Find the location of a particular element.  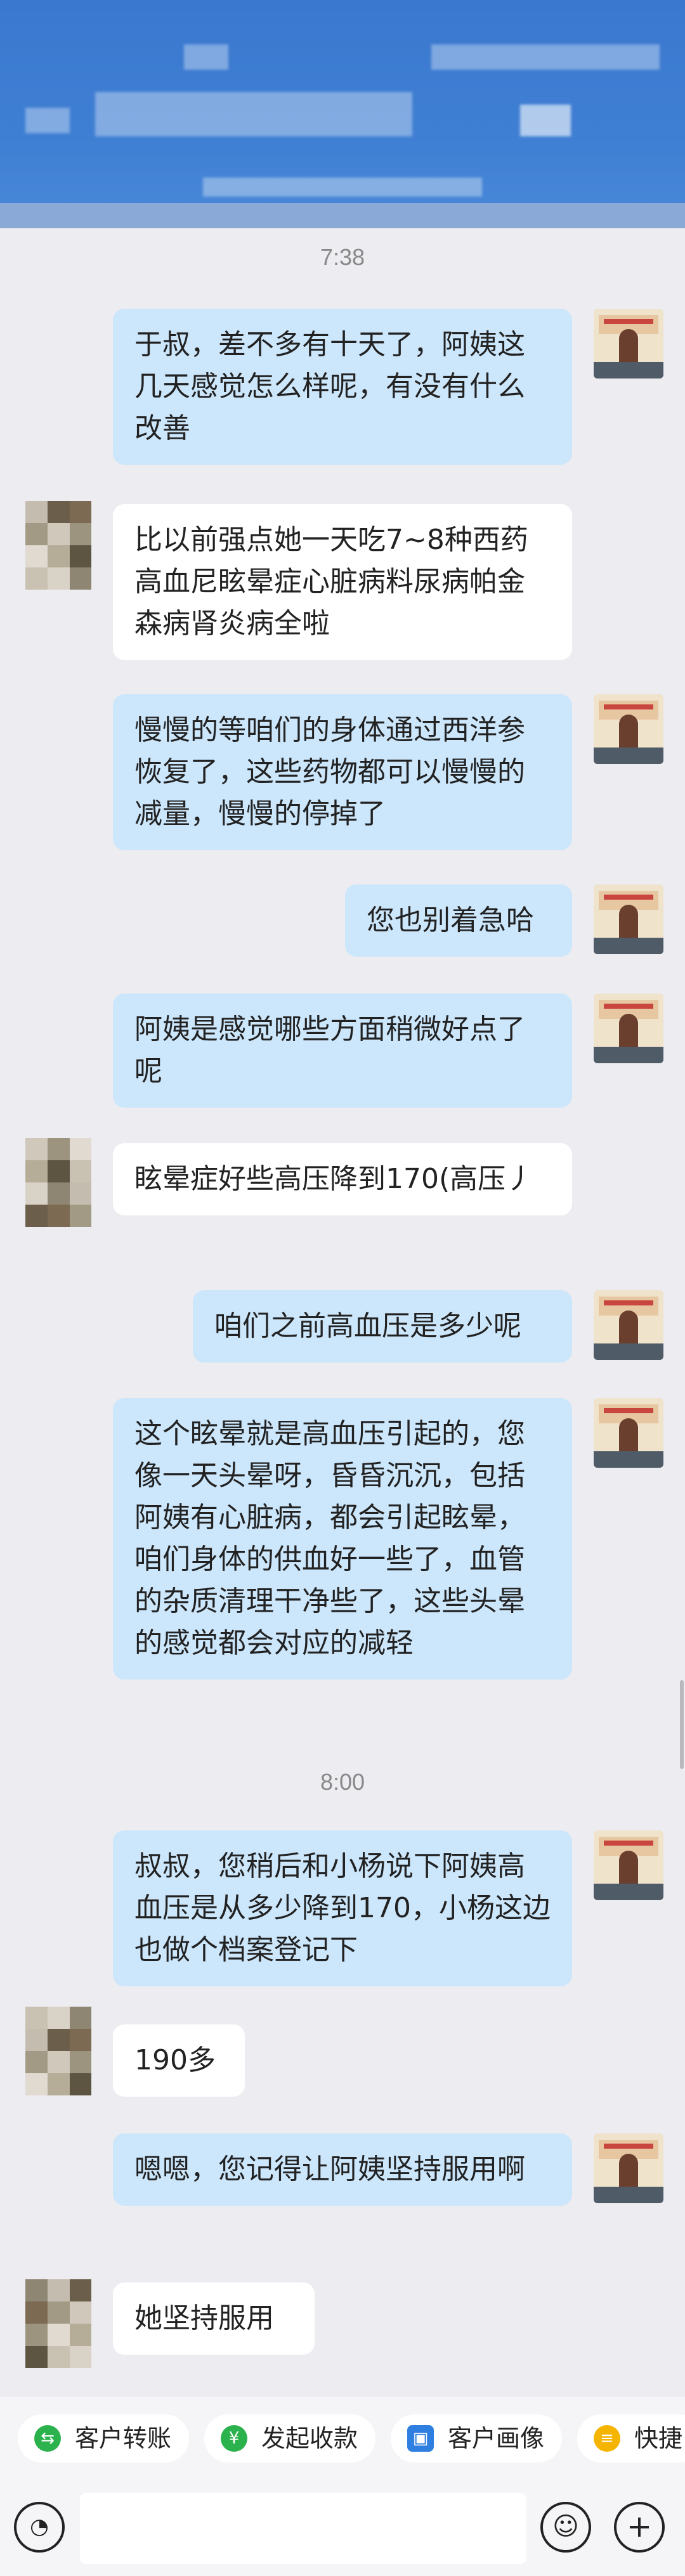

outgoing-message-bubble: 嗯嗯，您记得让阿姨坚持服用啊 is located at coordinates (342, 2169).